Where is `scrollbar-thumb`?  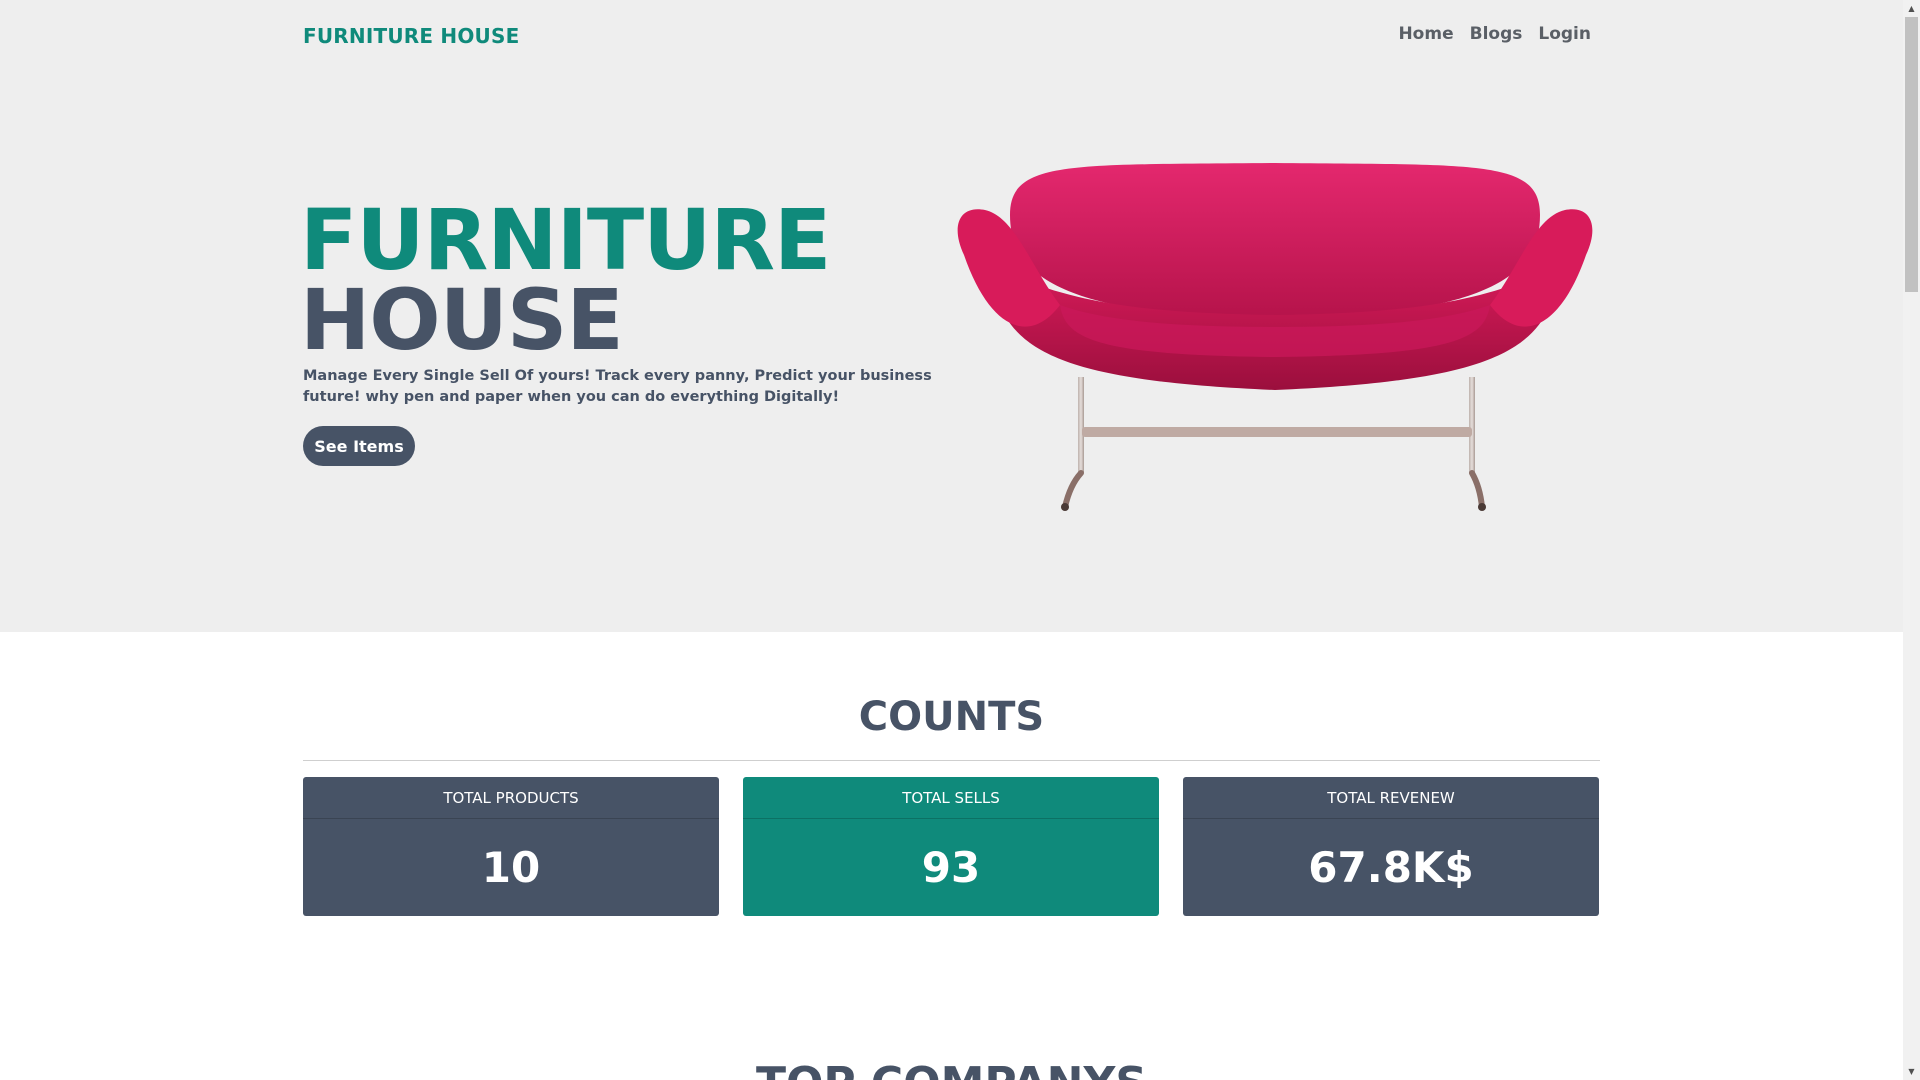
scrollbar-thumb is located at coordinates (1911, 154).